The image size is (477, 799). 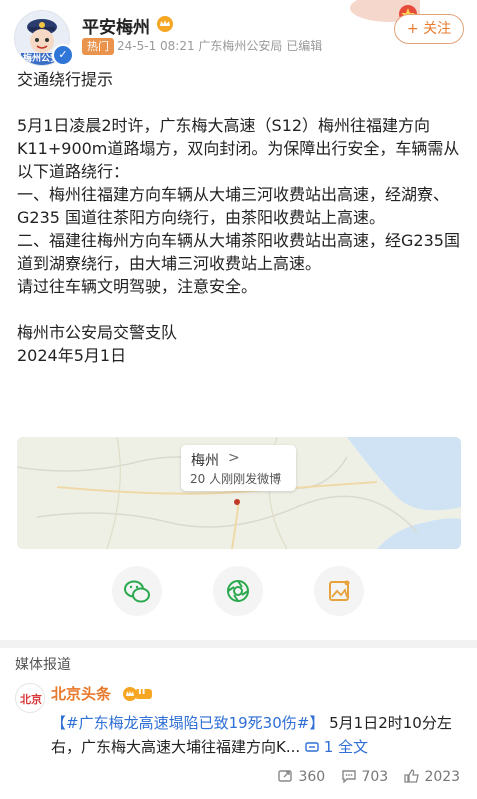 I want to click on hashtag-link: #广东梅龙高速塌陷已致19死30伤#, so click(x=187, y=723).